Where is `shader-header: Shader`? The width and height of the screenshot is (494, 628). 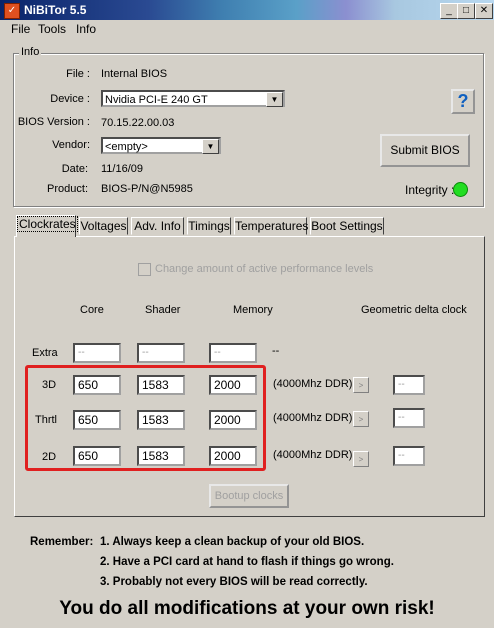
shader-header: Shader is located at coordinates (163, 310).